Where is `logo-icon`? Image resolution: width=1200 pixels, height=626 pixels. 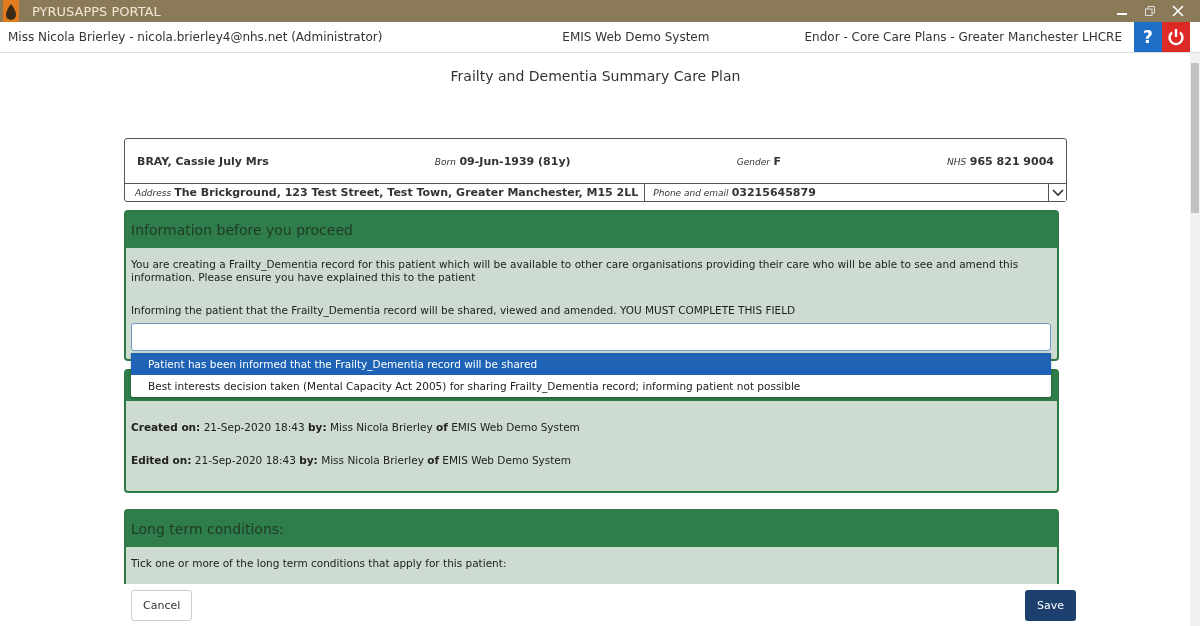
logo-icon is located at coordinates (11, 11).